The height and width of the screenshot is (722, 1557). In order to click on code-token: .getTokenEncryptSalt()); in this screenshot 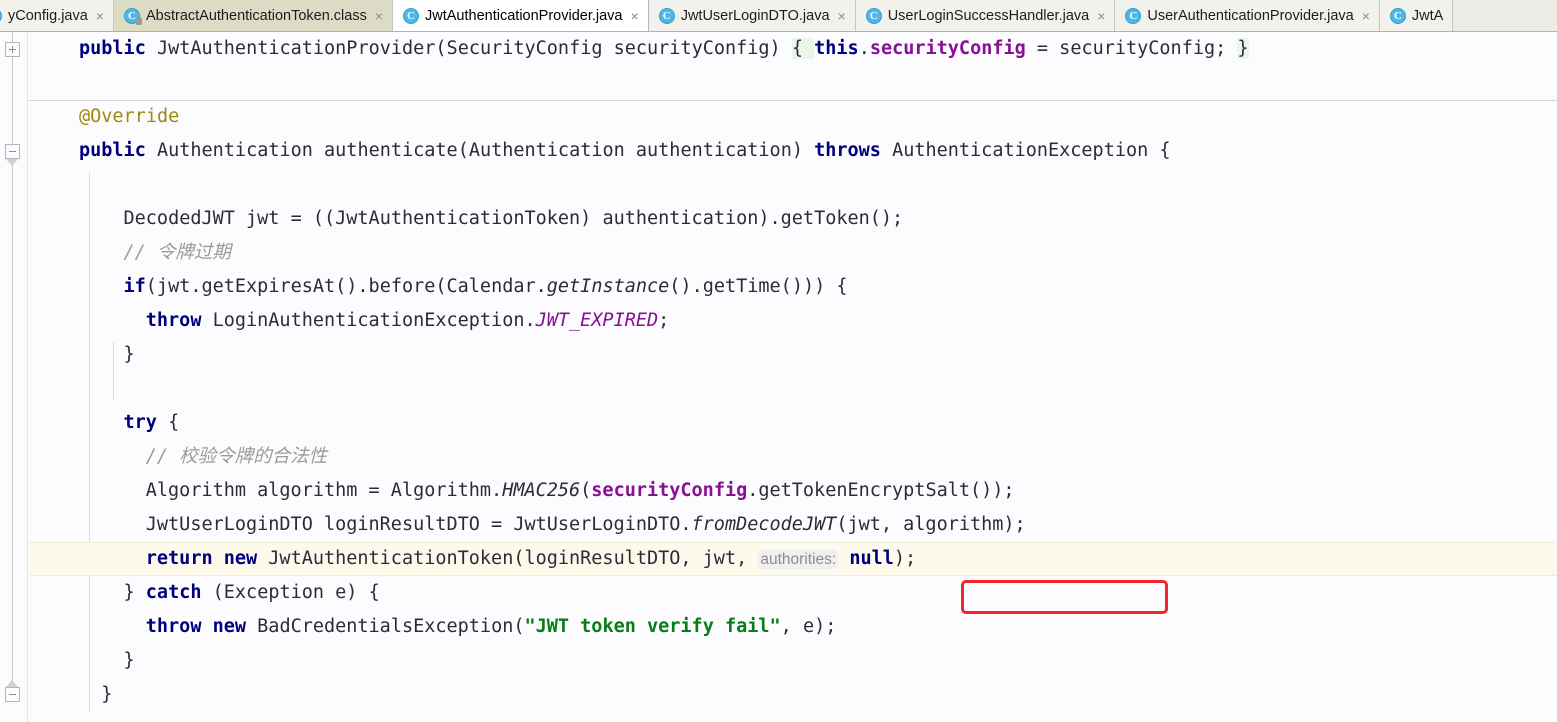, I will do `click(881, 490)`.